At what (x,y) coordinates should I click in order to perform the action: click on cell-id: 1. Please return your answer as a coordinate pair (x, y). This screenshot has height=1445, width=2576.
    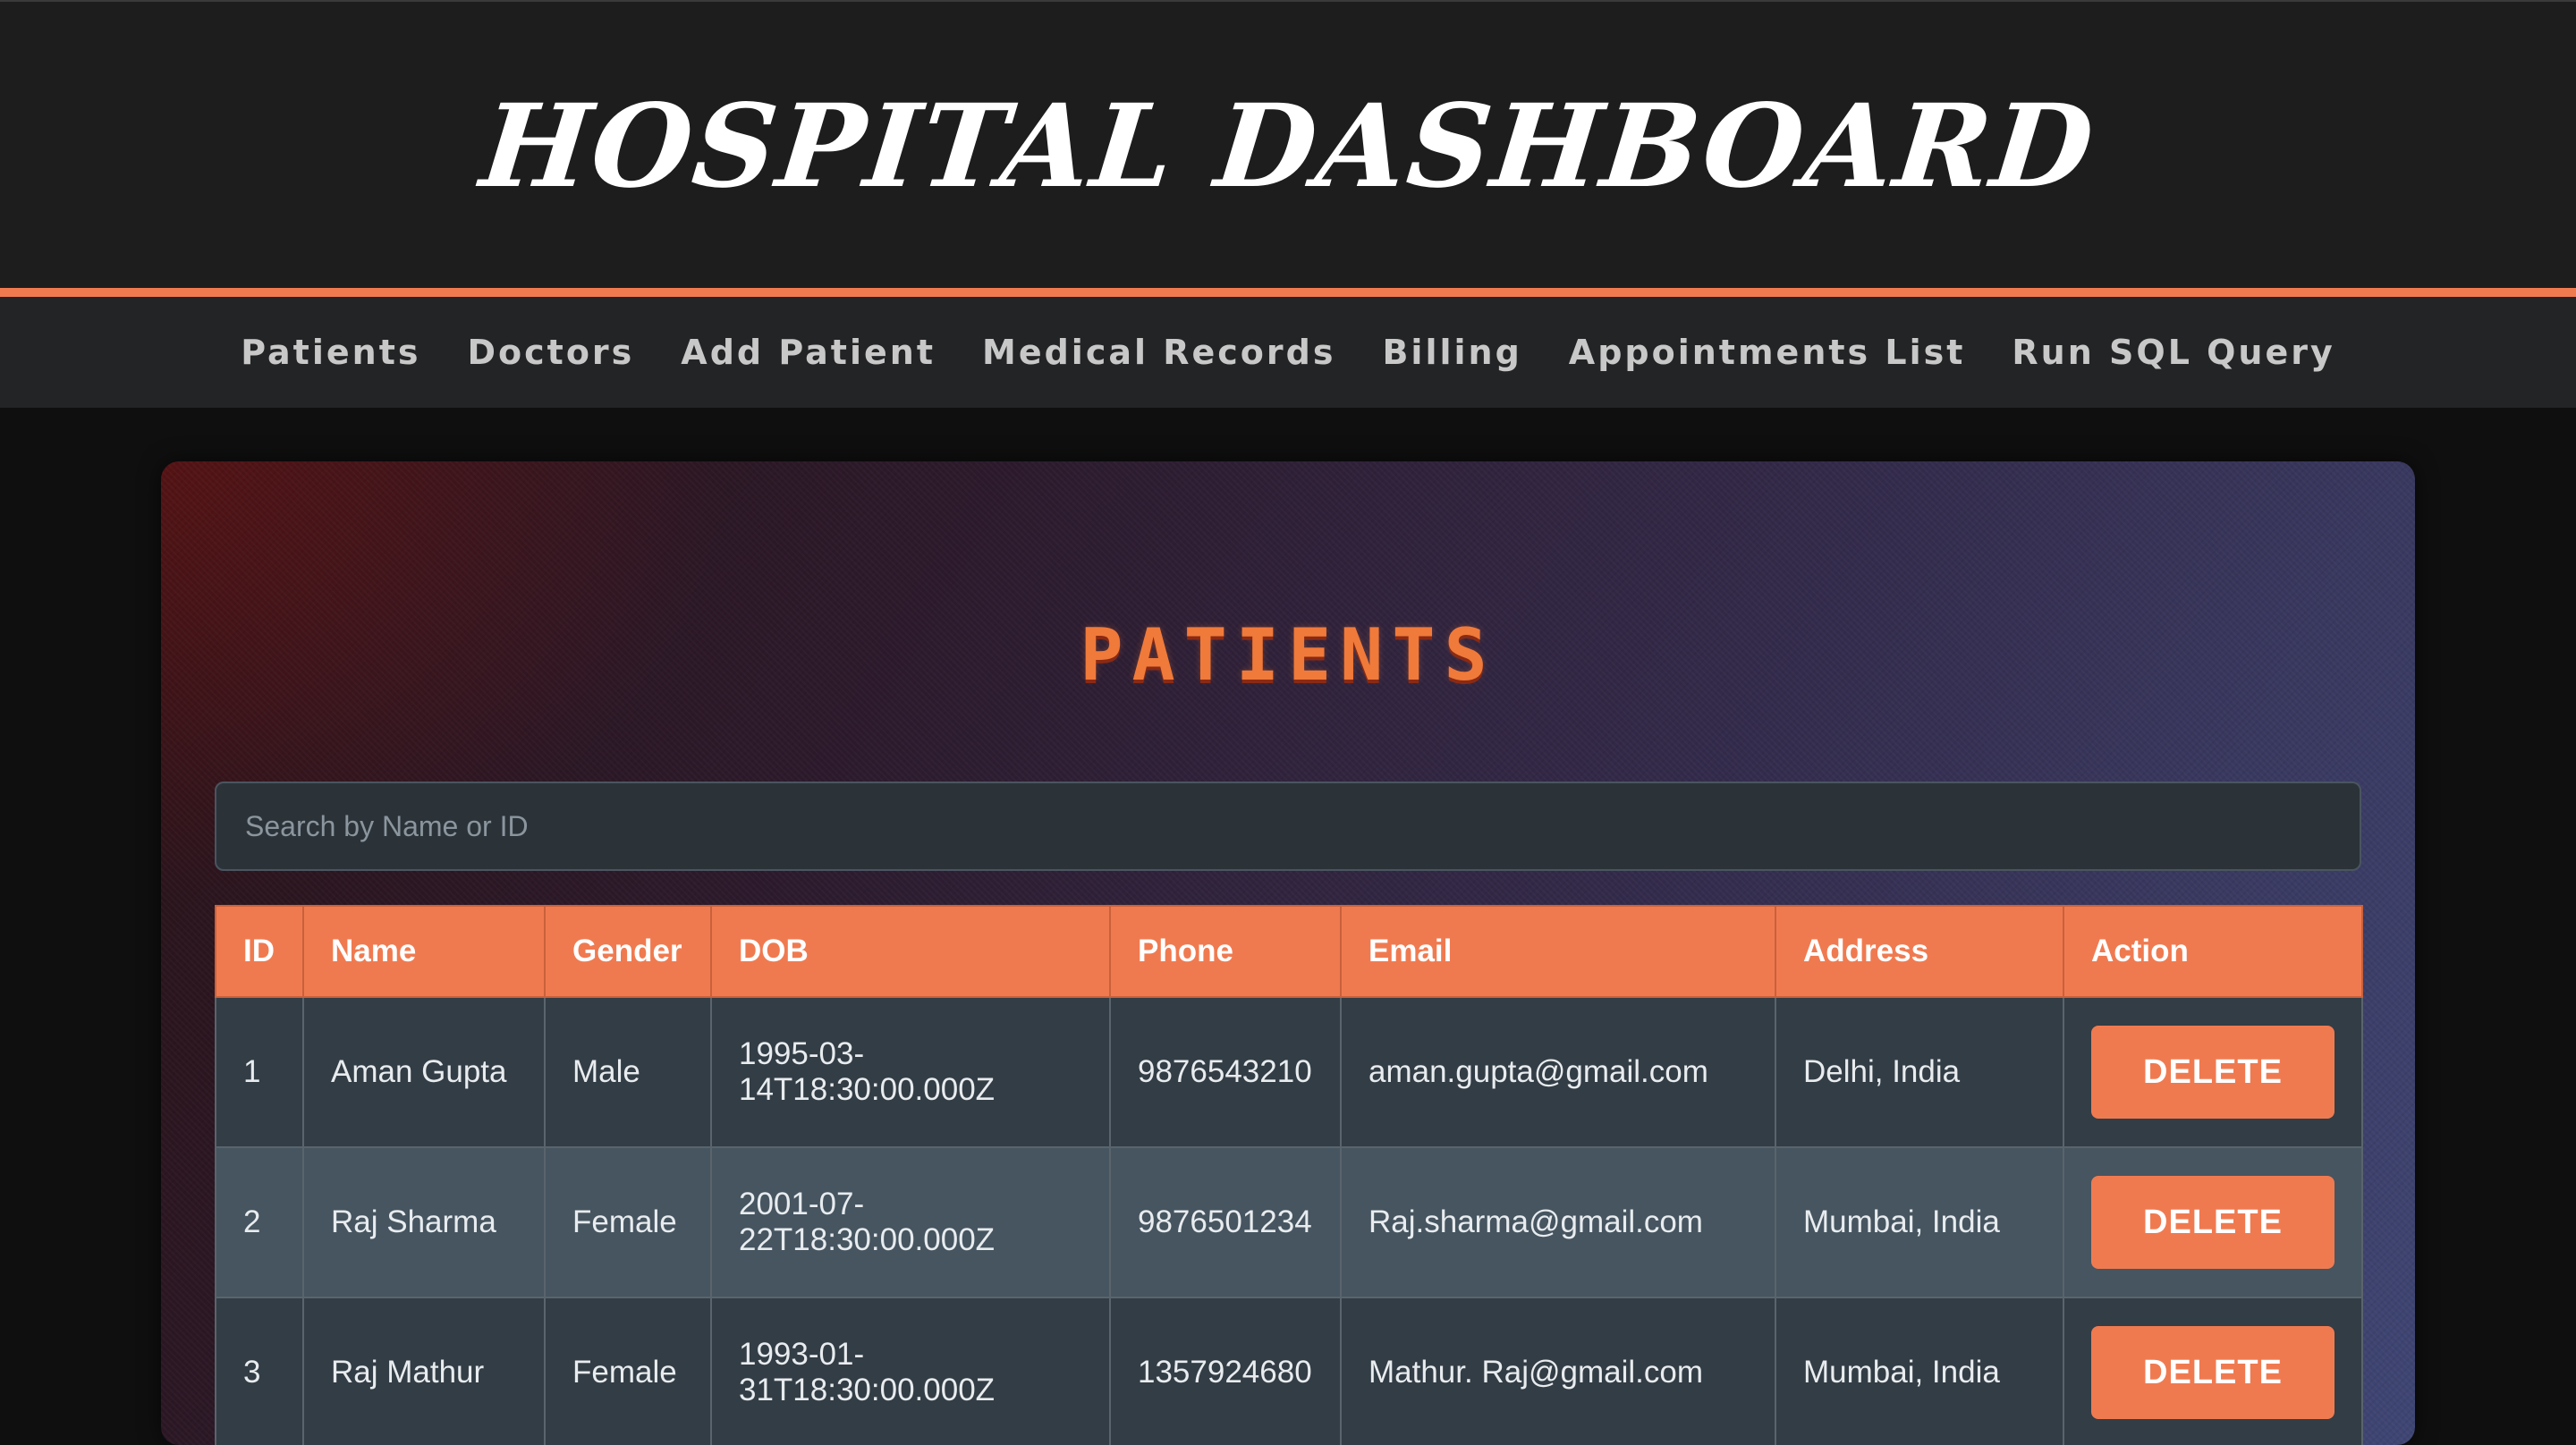
    Looking at the image, I should click on (259, 1072).